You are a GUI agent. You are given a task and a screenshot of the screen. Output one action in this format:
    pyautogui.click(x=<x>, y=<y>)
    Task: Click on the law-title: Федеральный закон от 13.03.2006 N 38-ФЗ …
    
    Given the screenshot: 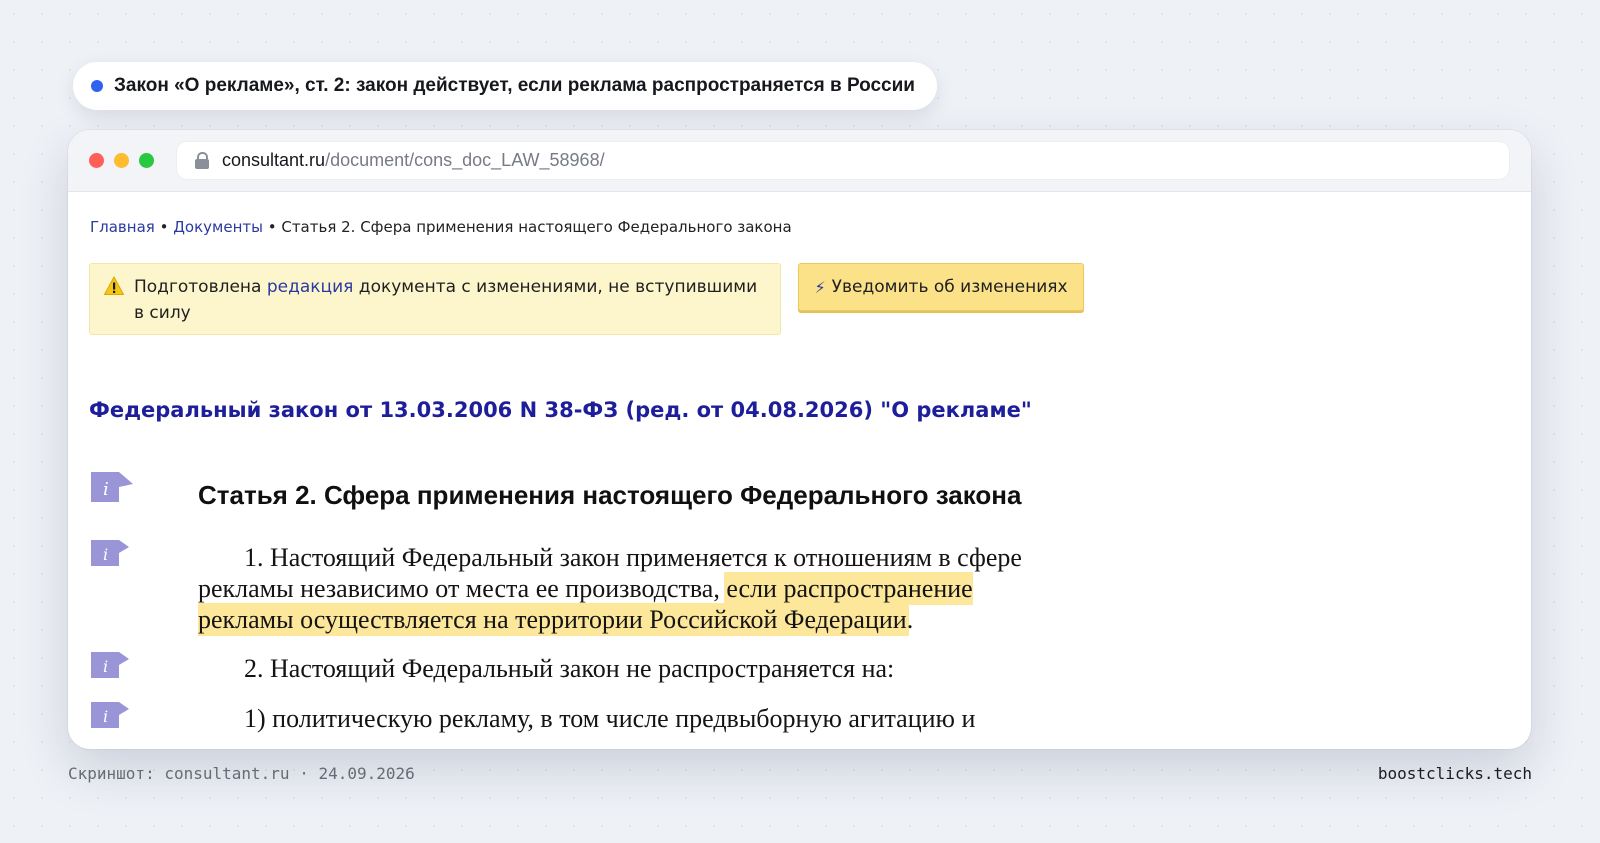 What is the action you would take?
    pyautogui.click(x=560, y=410)
    